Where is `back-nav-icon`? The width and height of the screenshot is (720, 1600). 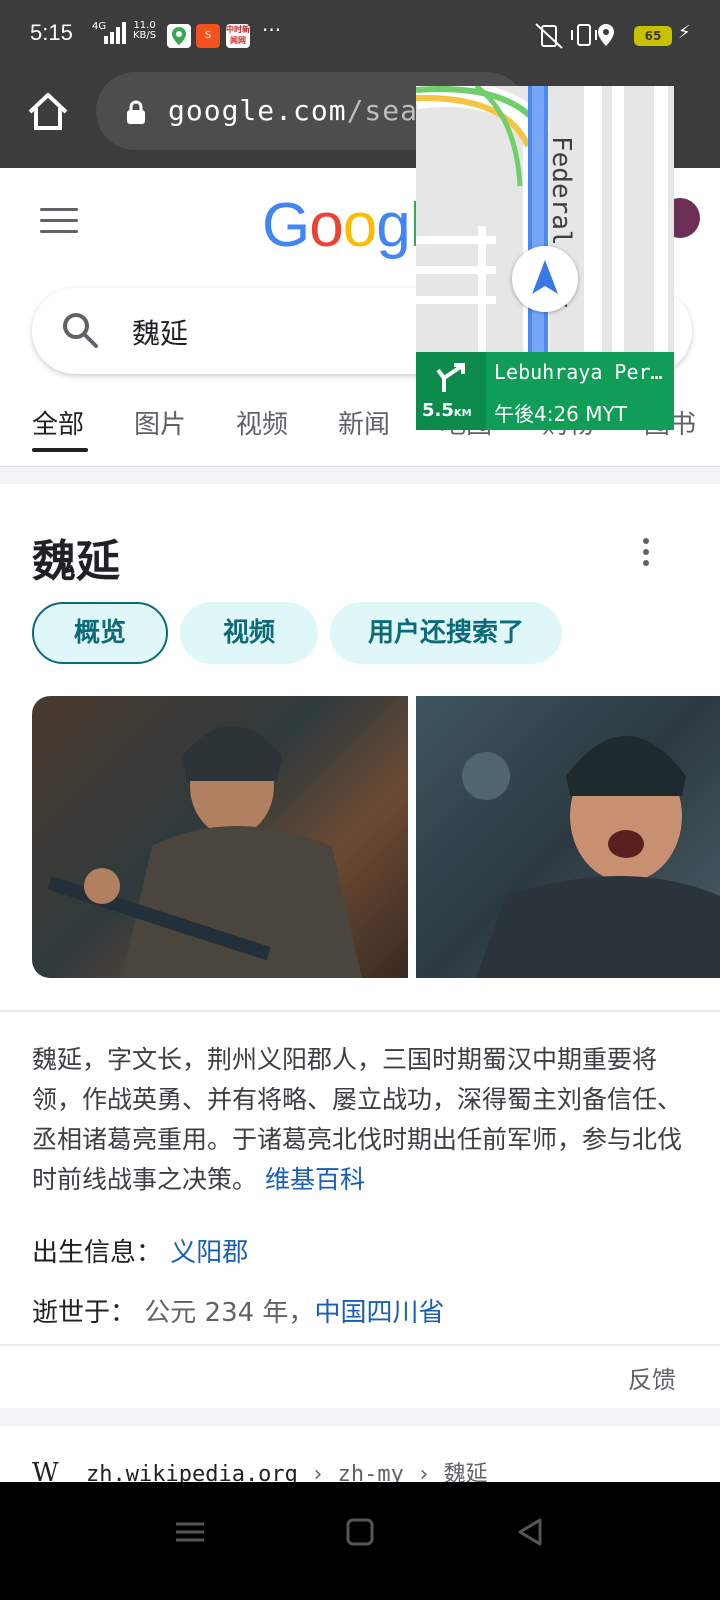
back-nav-icon is located at coordinates (530, 1532).